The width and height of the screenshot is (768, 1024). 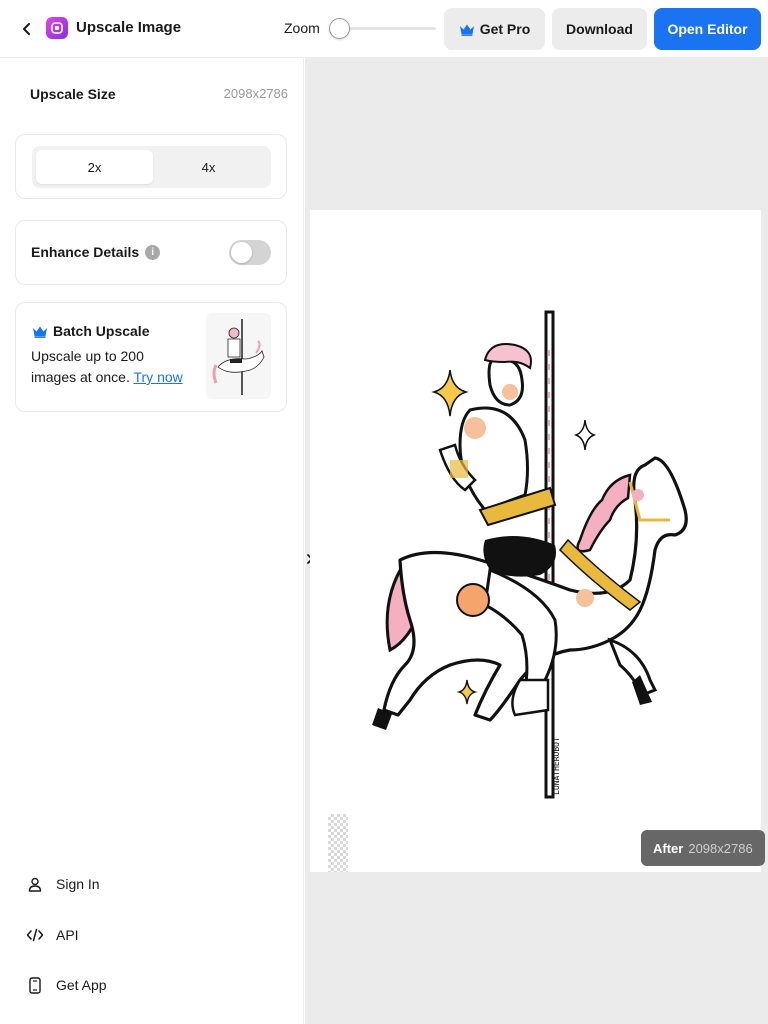 What do you see at coordinates (67, 935) in the screenshot?
I see `nav-api-label: API` at bounding box center [67, 935].